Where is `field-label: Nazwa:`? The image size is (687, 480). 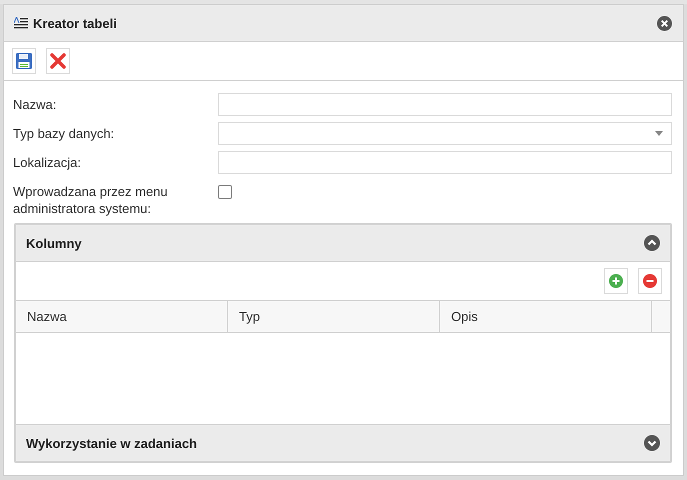 field-label: Nazwa: is located at coordinates (35, 104).